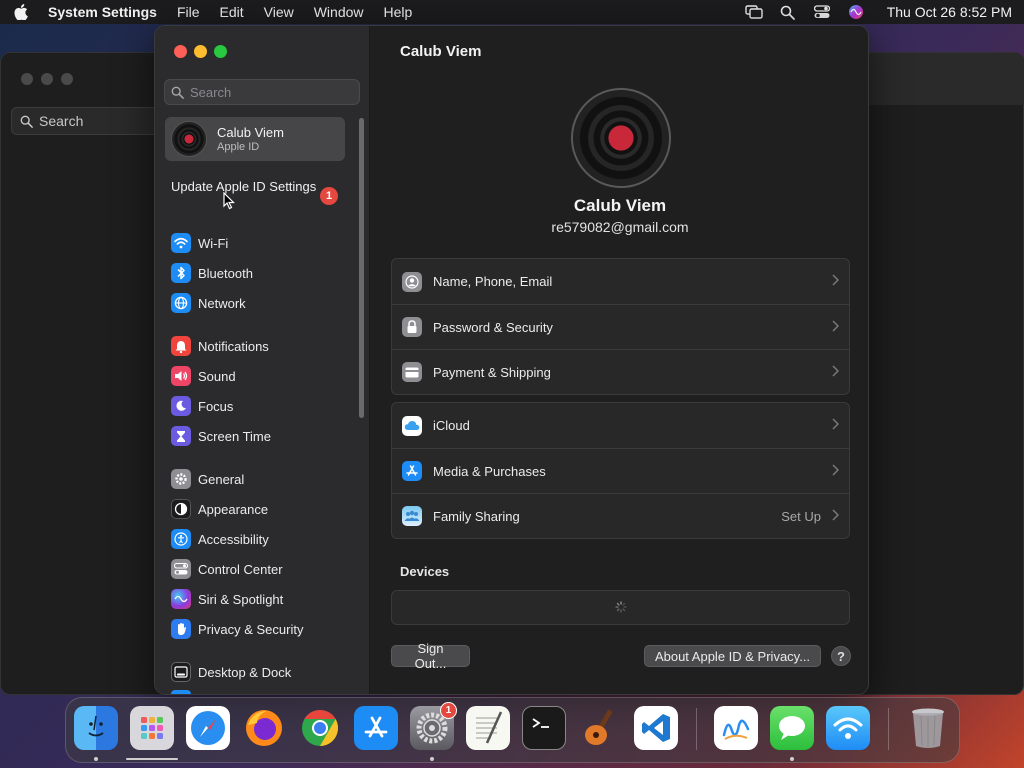  What do you see at coordinates (220, 539) in the screenshot?
I see `sidebar-item-accessibility: Accessibility` at bounding box center [220, 539].